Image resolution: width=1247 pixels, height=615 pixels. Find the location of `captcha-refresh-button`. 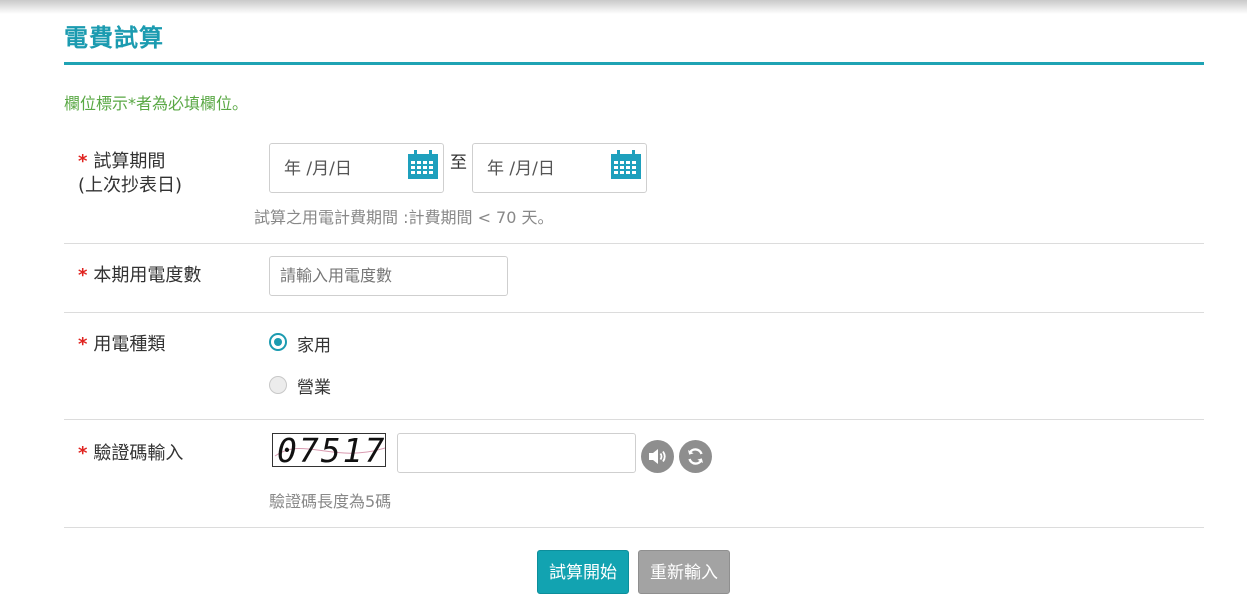

captcha-refresh-button is located at coordinates (695, 456).